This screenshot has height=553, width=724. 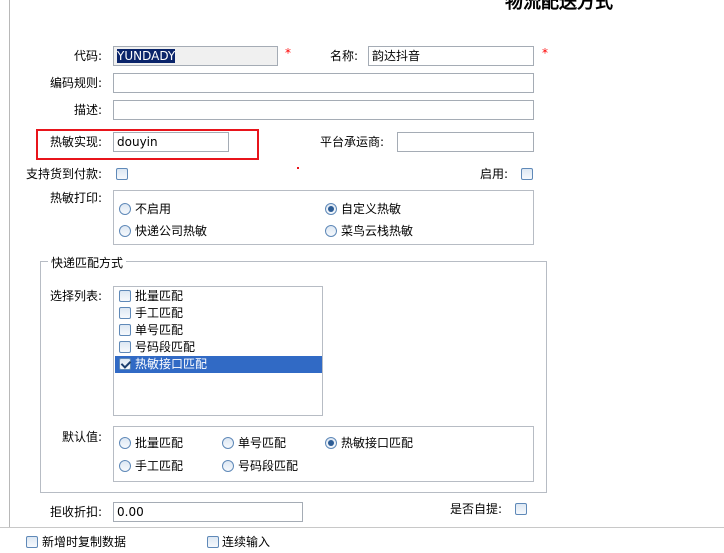 What do you see at coordinates (343, 56) in the screenshot?
I see `name-label: 名称:` at bounding box center [343, 56].